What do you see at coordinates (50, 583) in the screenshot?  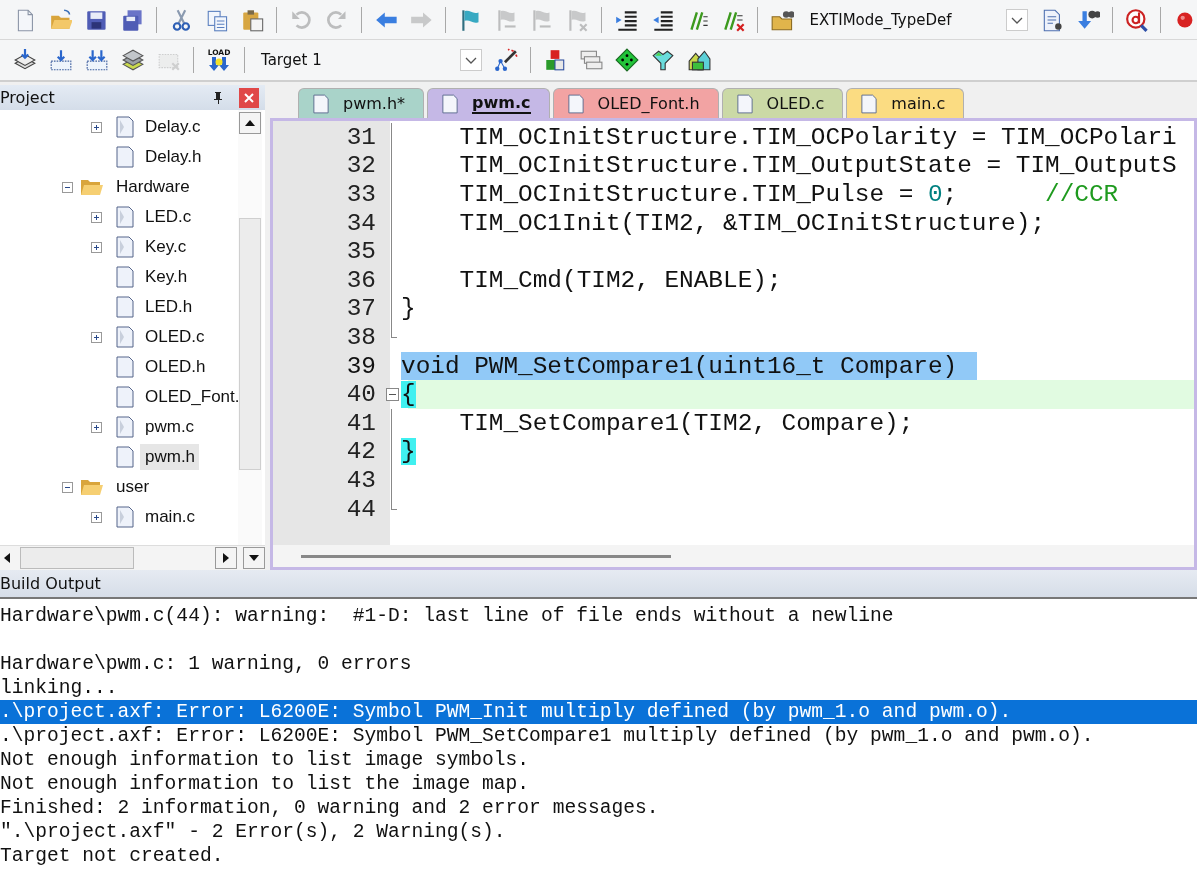 I see `panel-title: Build Output` at bounding box center [50, 583].